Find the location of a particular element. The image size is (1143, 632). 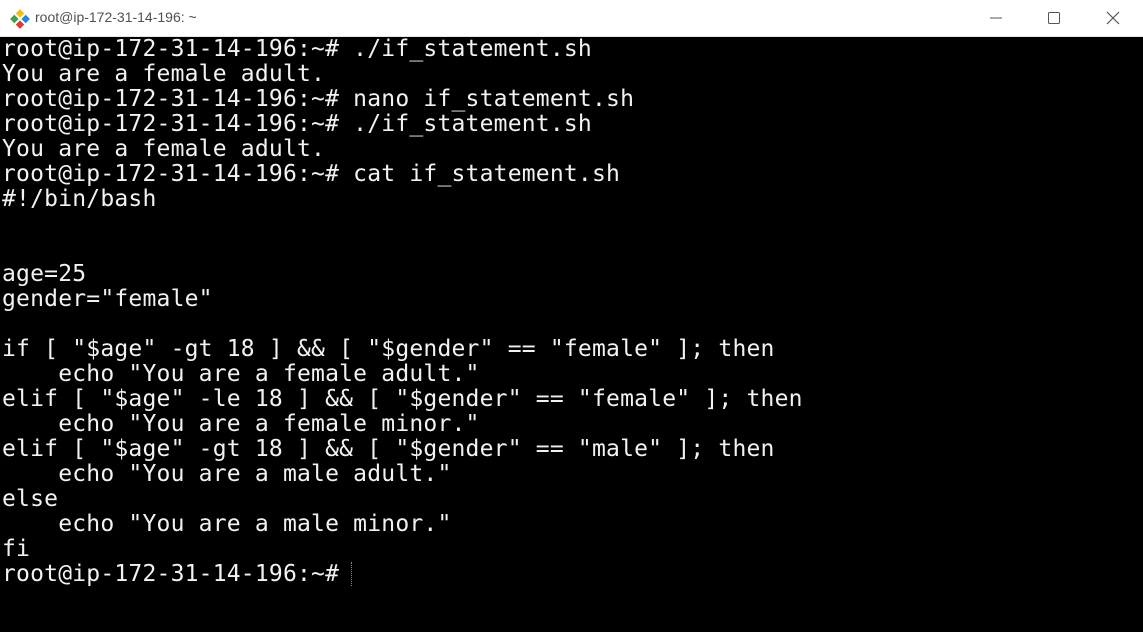

terminal-line: echo "You are a female adult." is located at coordinates (241, 374).